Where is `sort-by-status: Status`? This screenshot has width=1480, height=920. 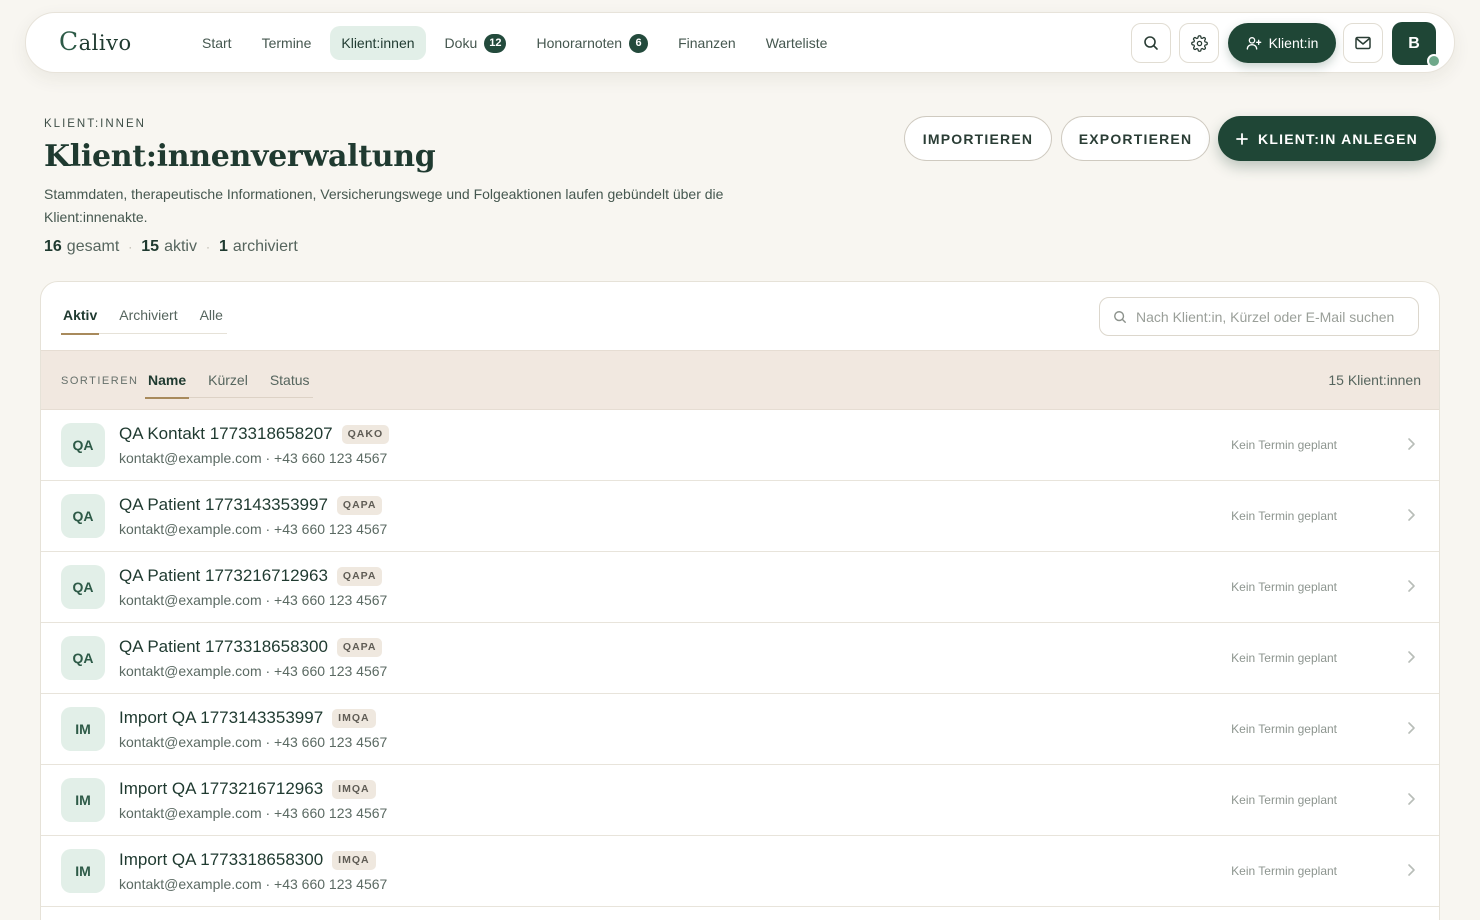
sort-by-status: Status is located at coordinates (290, 380).